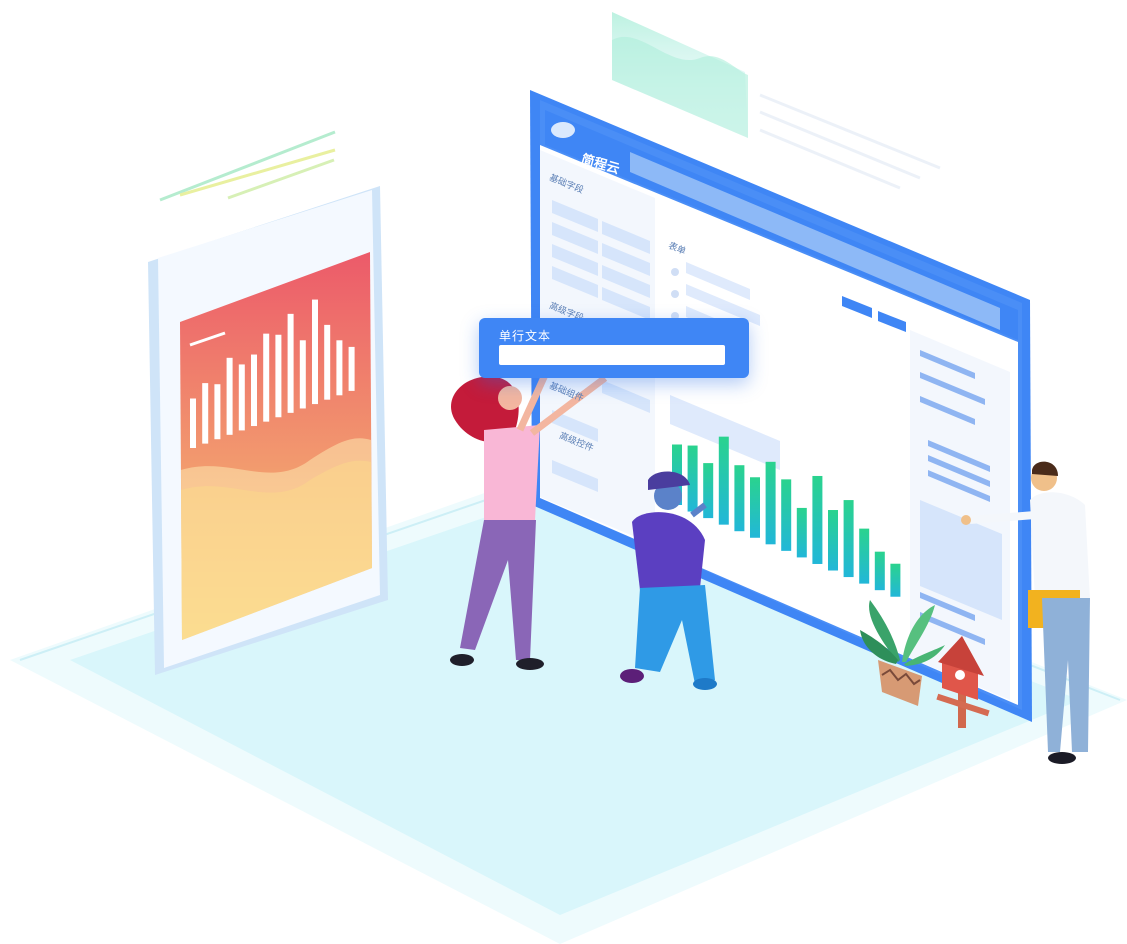 Image resolution: width=1127 pixels, height=944 pixels. I want to click on floating-single-line-text-card: 单行文本, so click(614, 348).